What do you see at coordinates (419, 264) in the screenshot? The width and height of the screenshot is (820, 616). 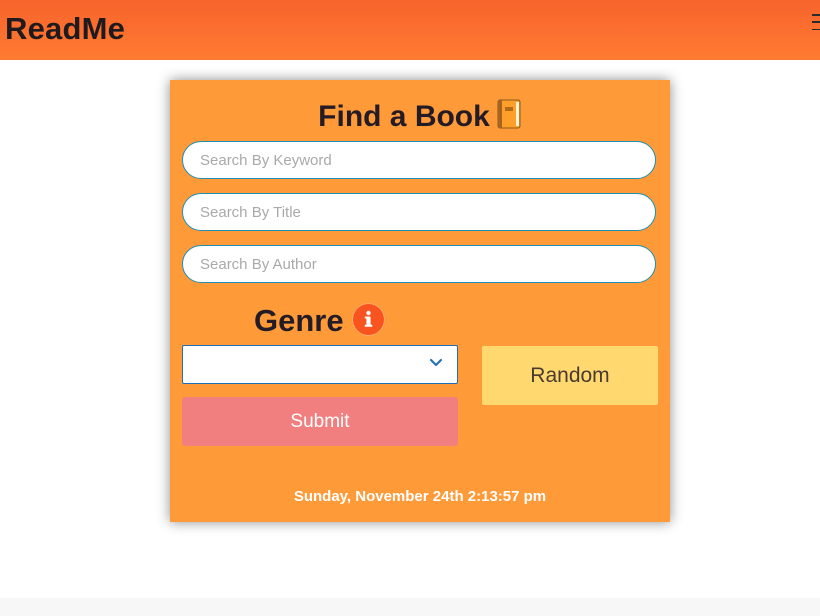 I see `author-search-input` at bounding box center [419, 264].